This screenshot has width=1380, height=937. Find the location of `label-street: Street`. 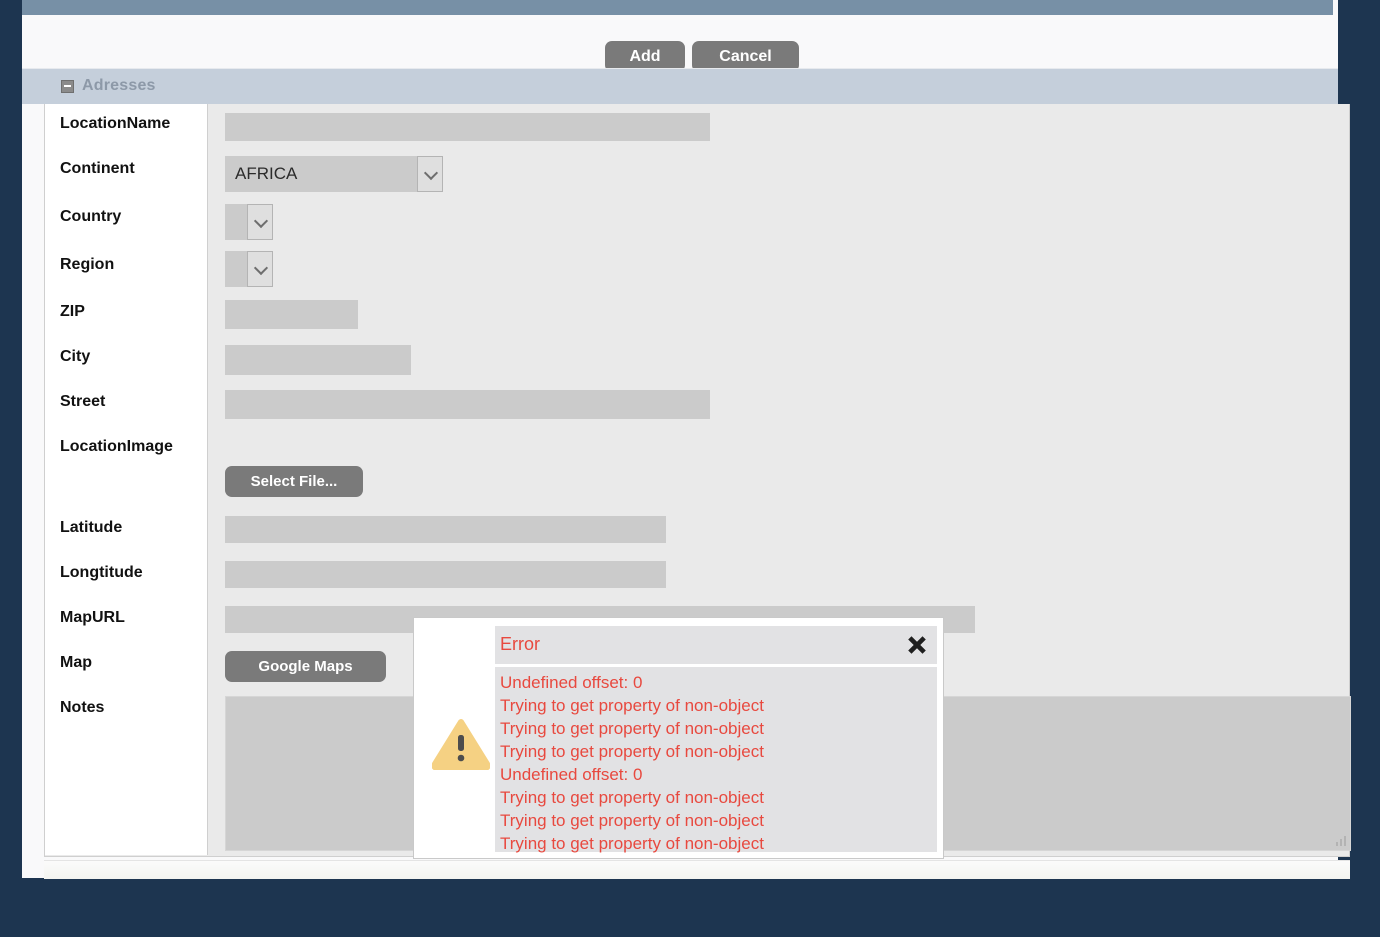

label-street: Street is located at coordinates (83, 401).